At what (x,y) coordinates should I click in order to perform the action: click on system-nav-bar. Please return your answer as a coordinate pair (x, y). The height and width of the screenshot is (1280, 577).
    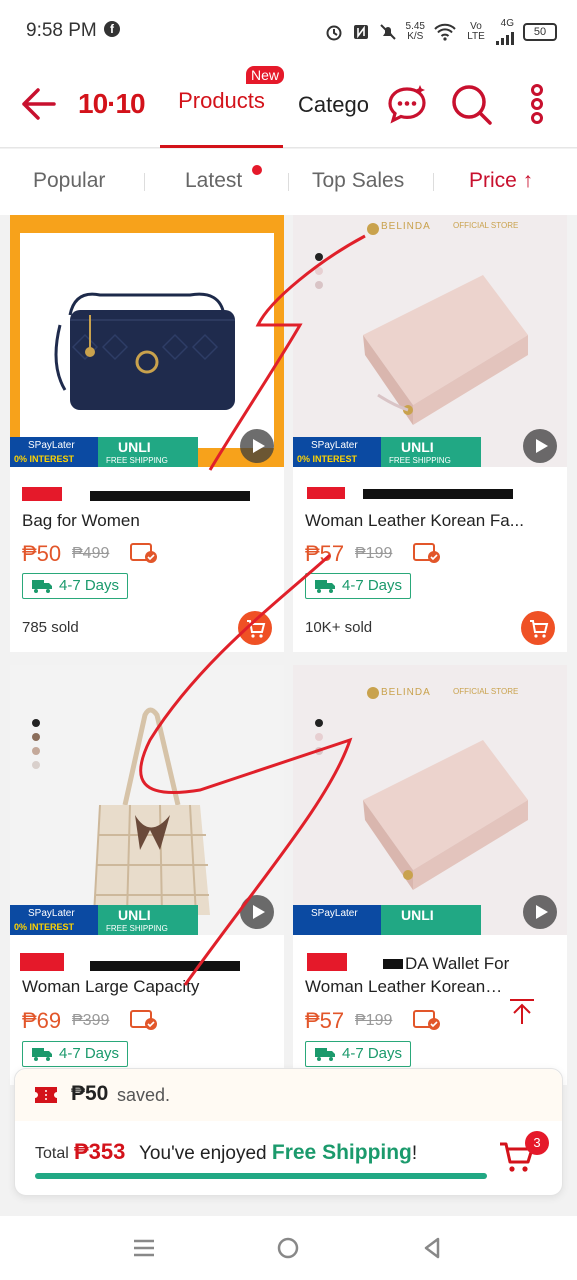
    Looking at the image, I should click on (288, 1248).